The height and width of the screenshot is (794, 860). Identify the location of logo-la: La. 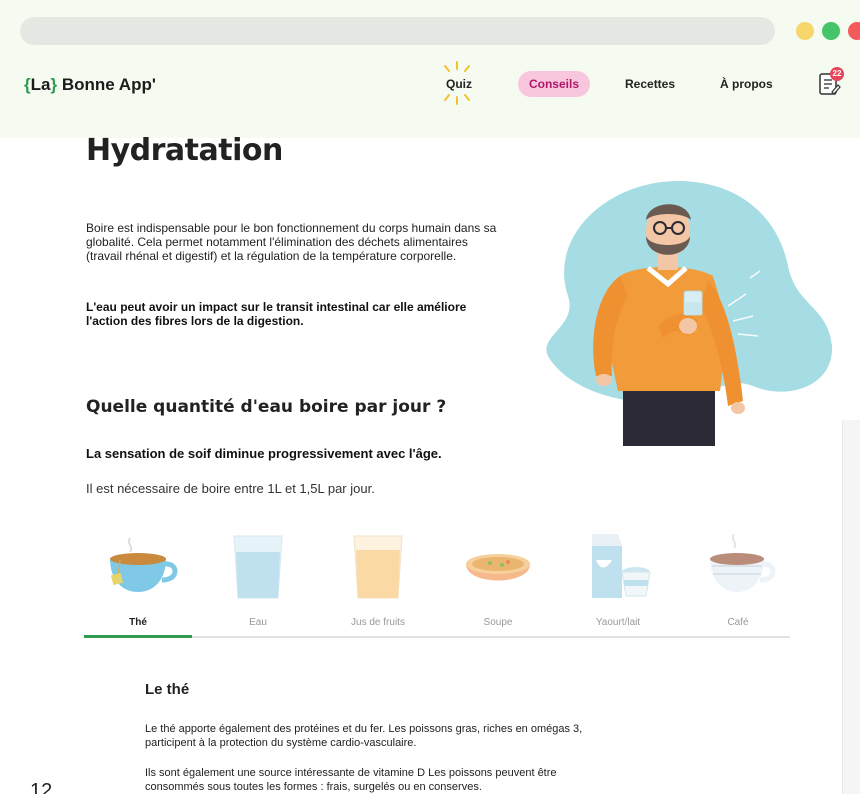
(40, 84).